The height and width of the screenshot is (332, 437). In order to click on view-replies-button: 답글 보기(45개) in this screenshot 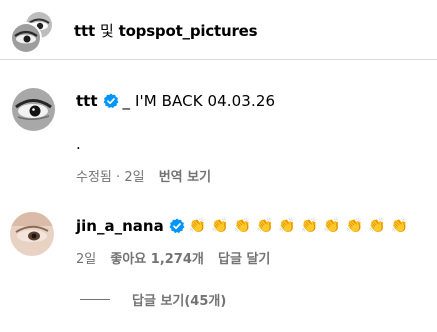, I will do `click(153, 299)`.